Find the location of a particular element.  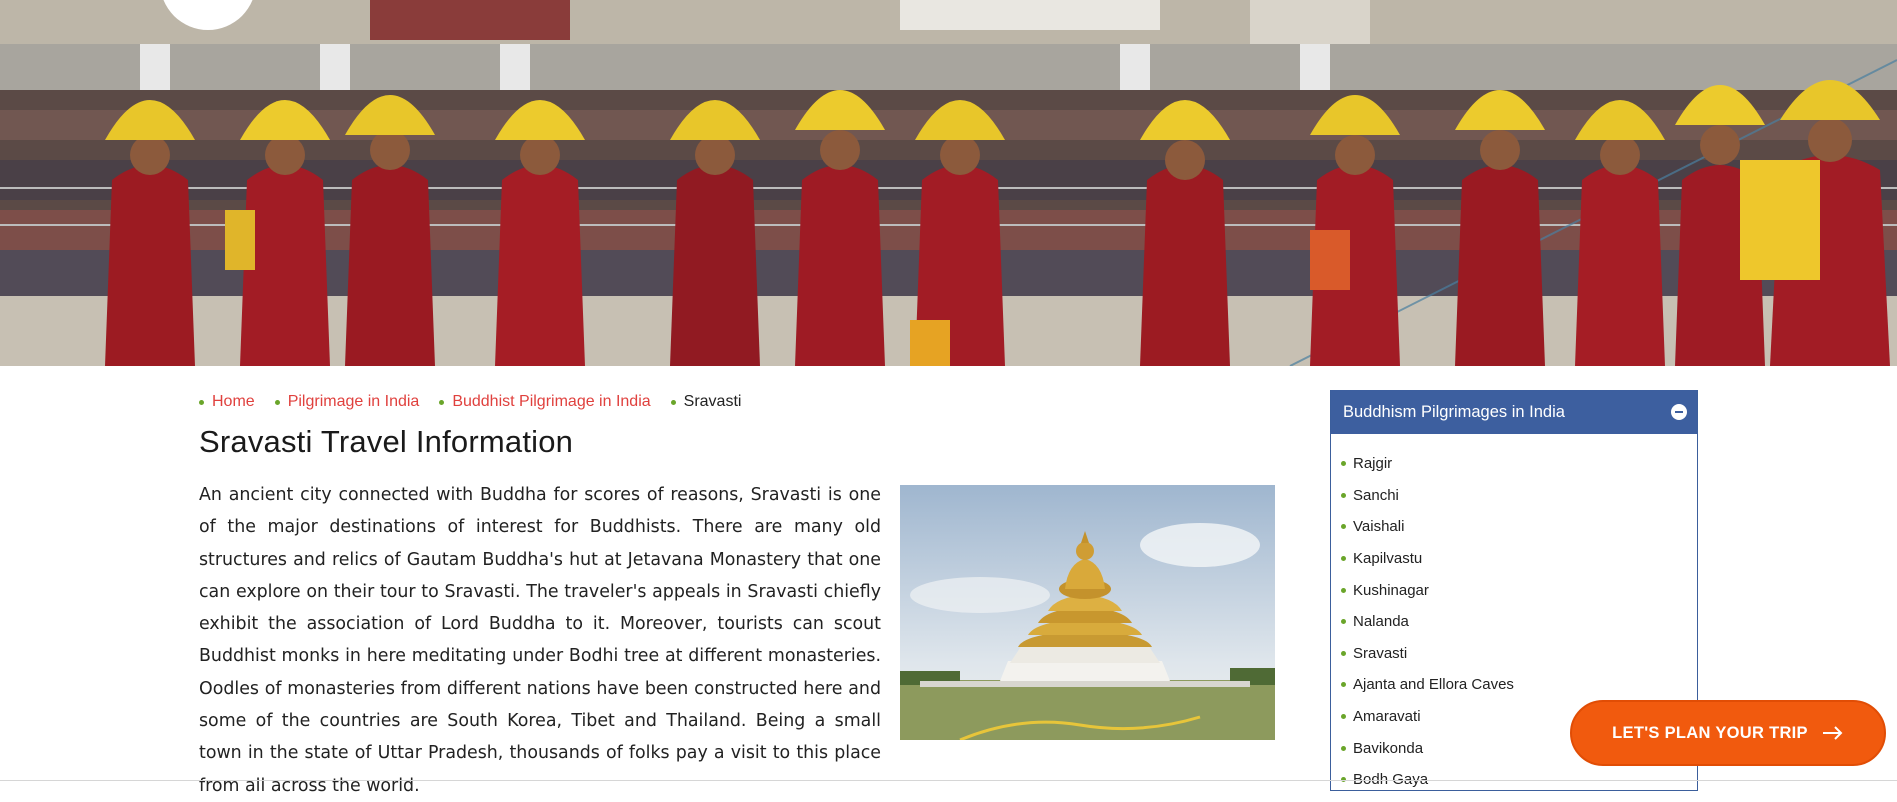

sidebar-item-label: Amaravati is located at coordinates (1387, 716).